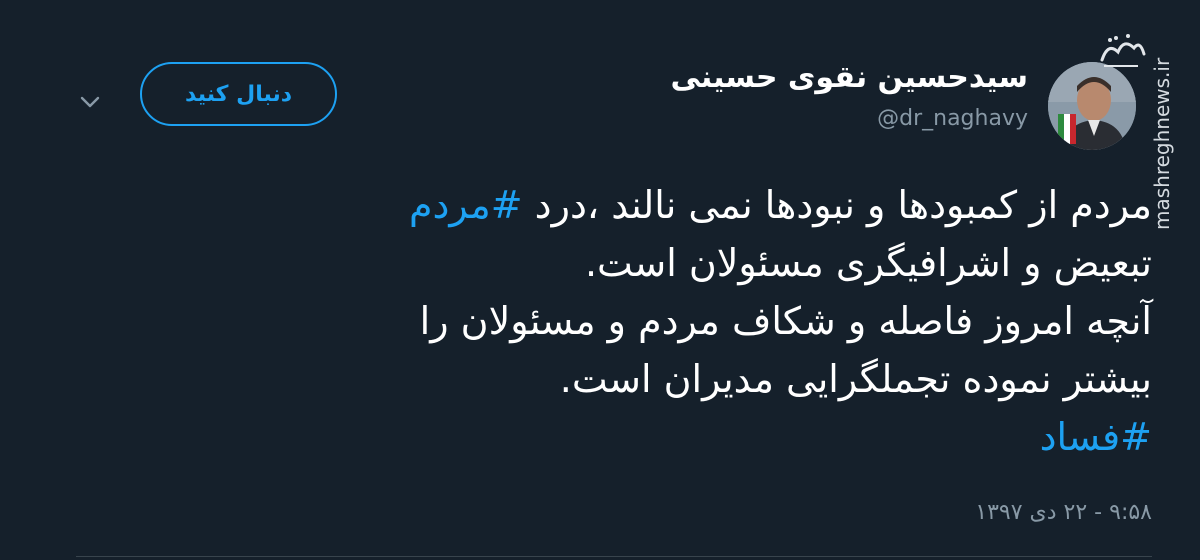  I want to click on tweet-line-2: تبعیض و اشرافیگری مسئولان است., so click(868, 263).